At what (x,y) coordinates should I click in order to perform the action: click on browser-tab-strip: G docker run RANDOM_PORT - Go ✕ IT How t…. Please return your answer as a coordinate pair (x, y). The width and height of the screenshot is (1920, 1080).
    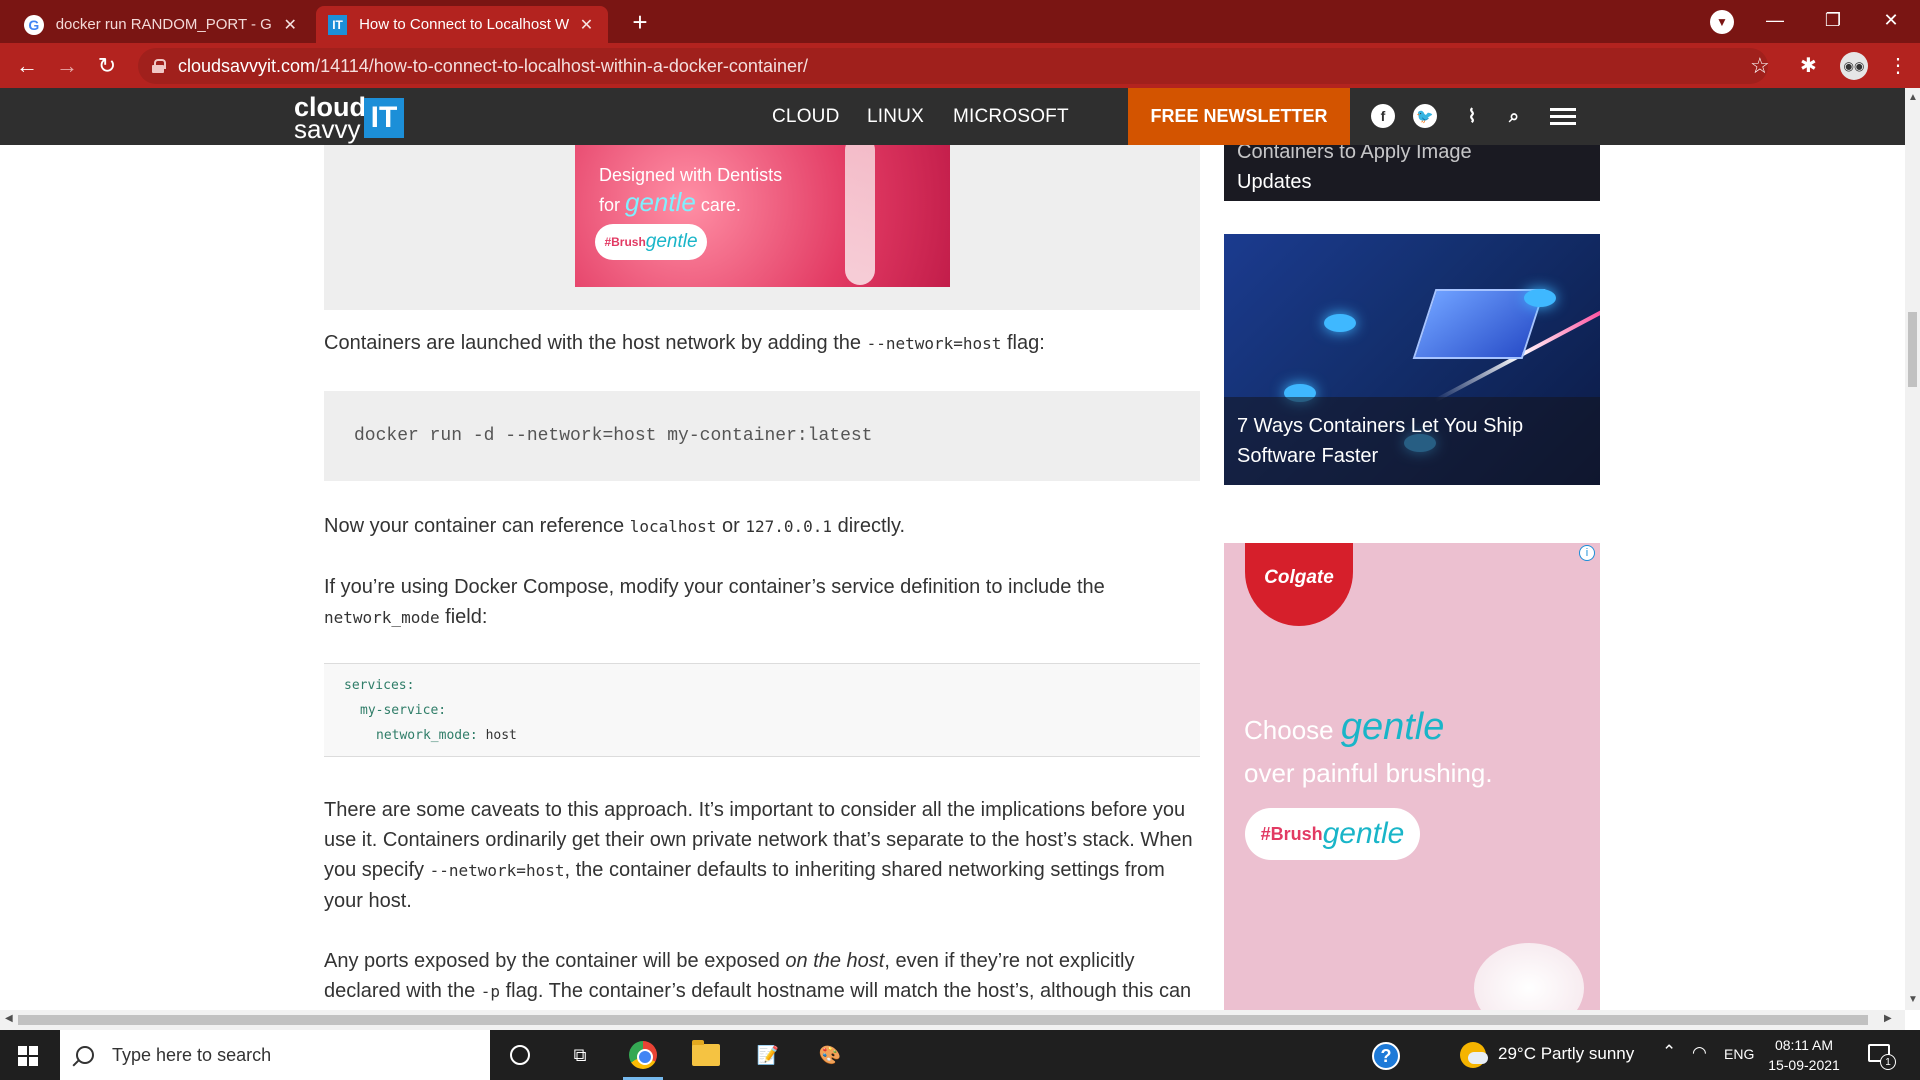
    Looking at the image, I should click on (960, 21).